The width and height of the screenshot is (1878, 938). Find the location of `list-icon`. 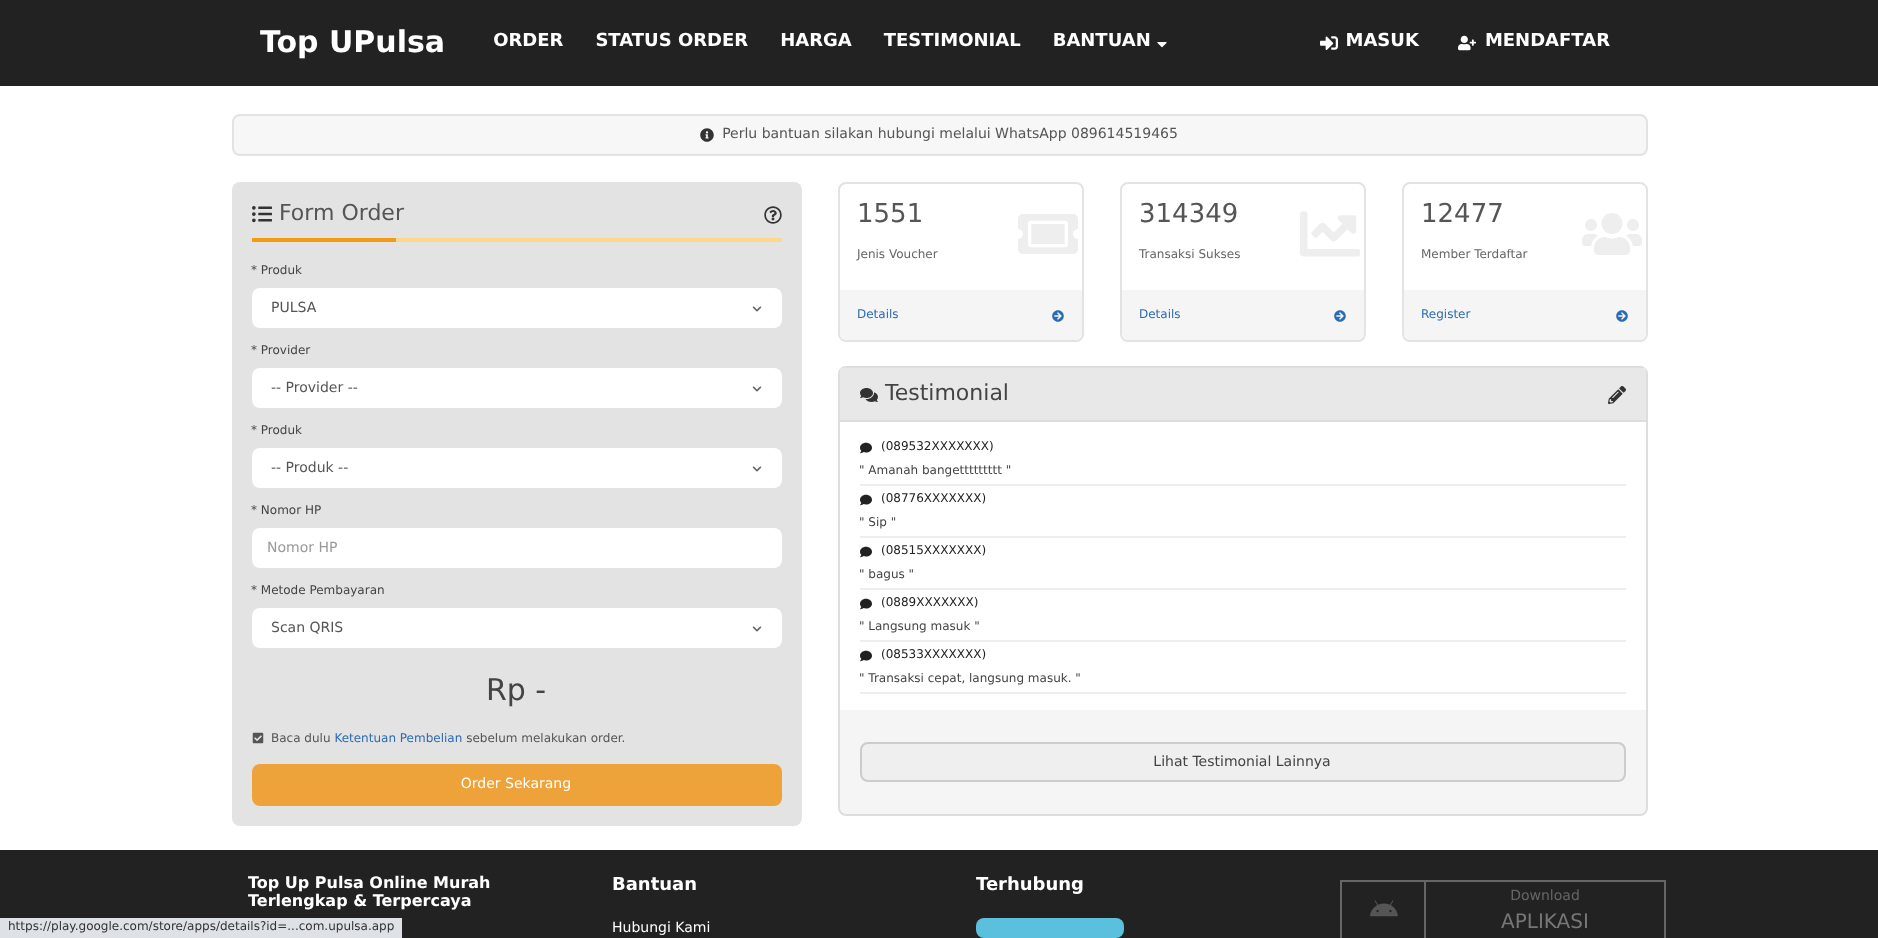

list-icon is located at coordinates (261, 214).